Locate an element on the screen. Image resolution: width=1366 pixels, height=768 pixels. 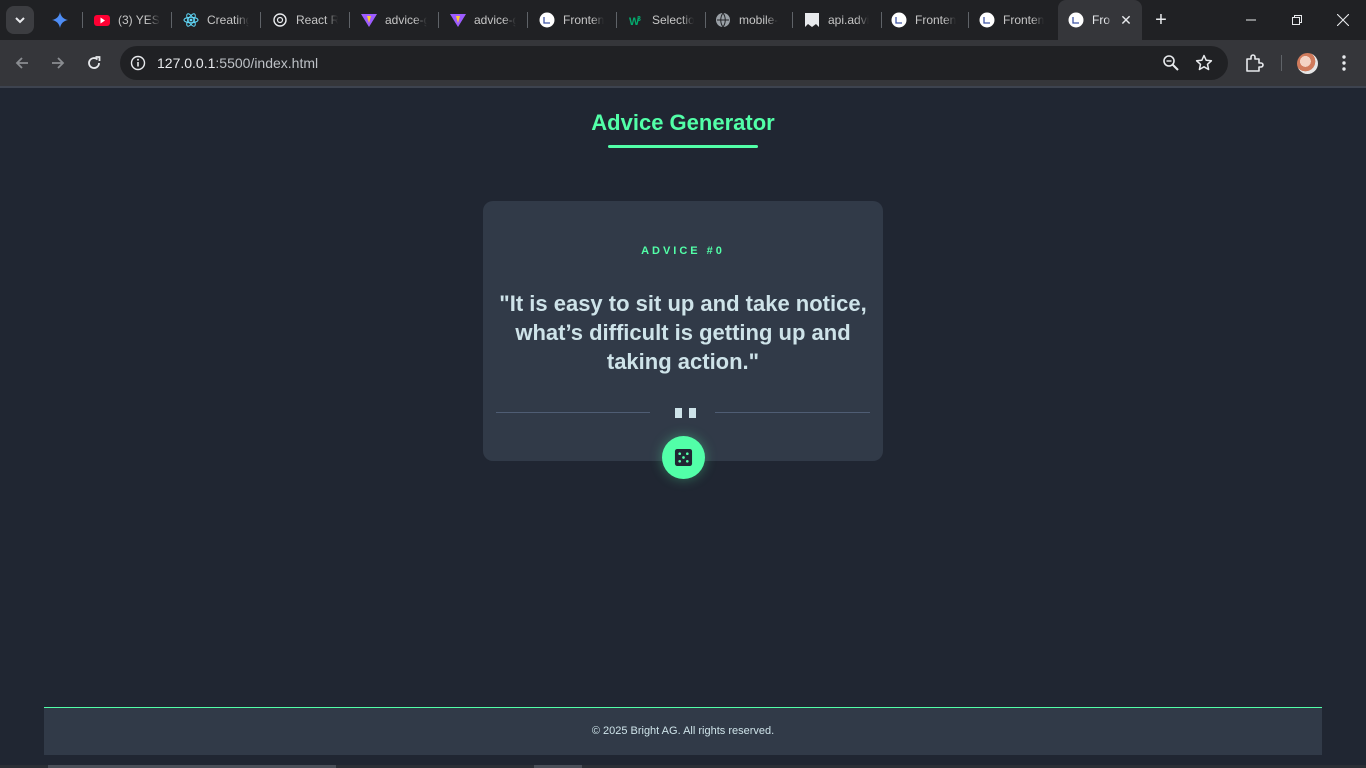
tab-w3schools: W3 Selectio is located at coordinates (661, 20).